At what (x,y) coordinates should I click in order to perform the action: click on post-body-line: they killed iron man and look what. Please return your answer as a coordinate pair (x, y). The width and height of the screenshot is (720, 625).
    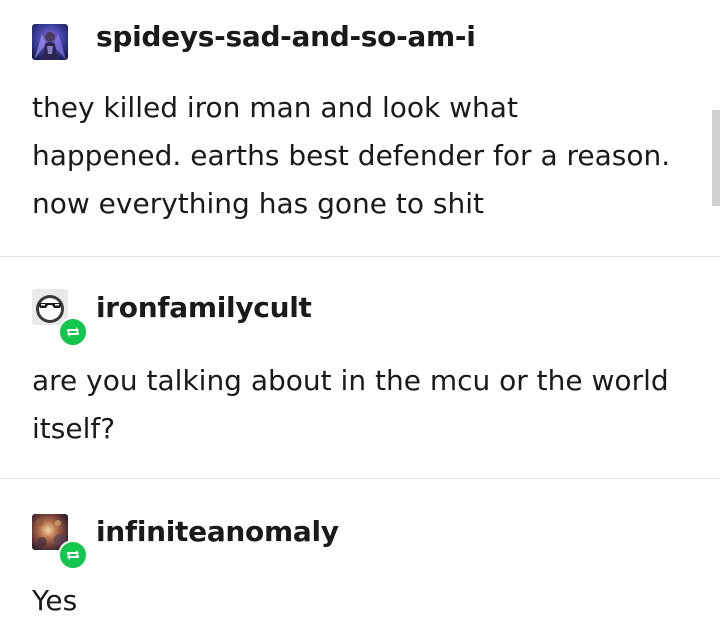
    Looking at the image, I should click on (275, 107).